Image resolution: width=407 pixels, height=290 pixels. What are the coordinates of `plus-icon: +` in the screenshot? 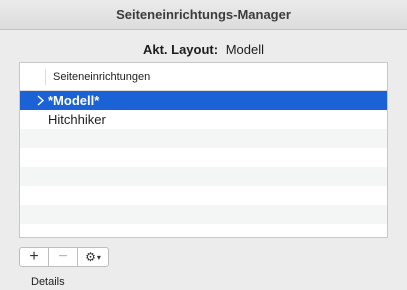 It's located at (34, 256).